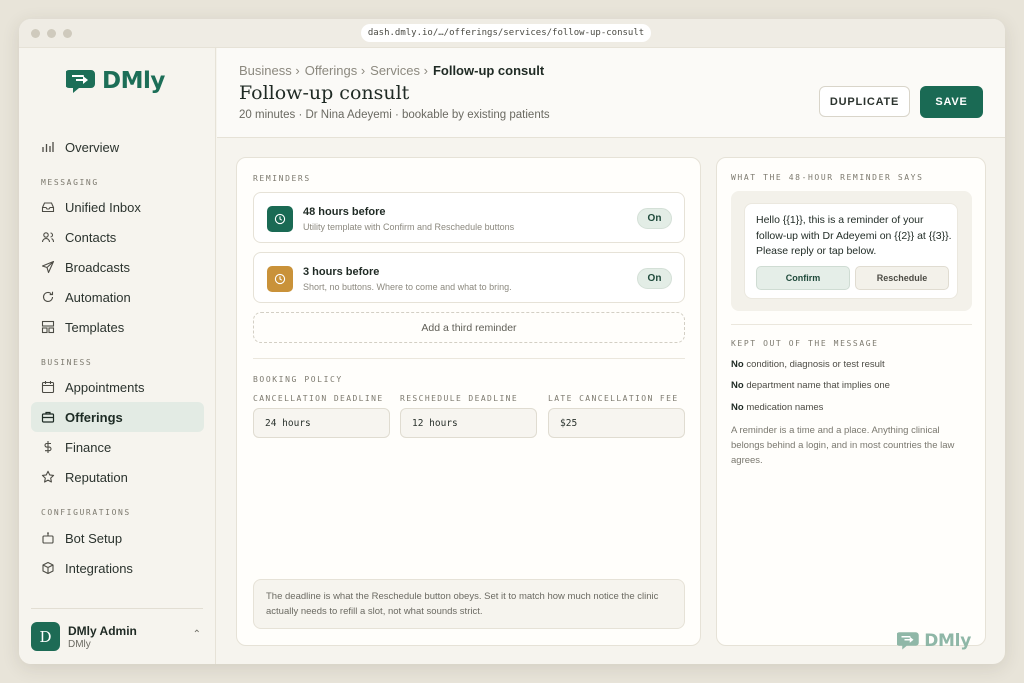 Image resolution: width=1024 pixels, height=683 pixels. I want to click on window-controls, so click(51, 33).